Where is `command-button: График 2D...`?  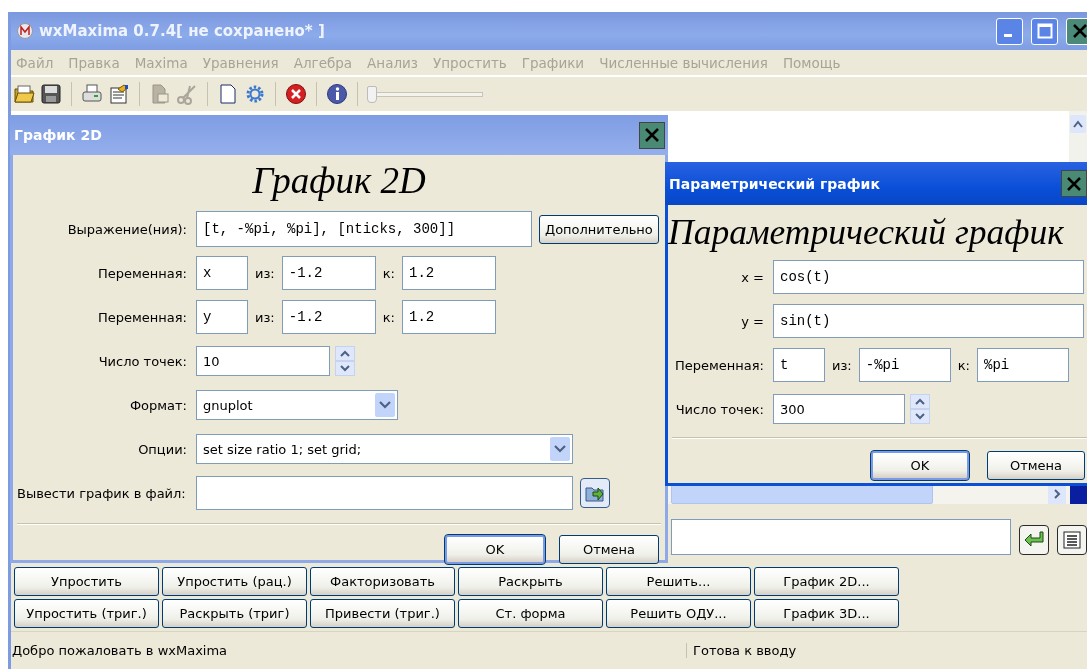 command-button: График 2D... is located at coordinates (826, 581).